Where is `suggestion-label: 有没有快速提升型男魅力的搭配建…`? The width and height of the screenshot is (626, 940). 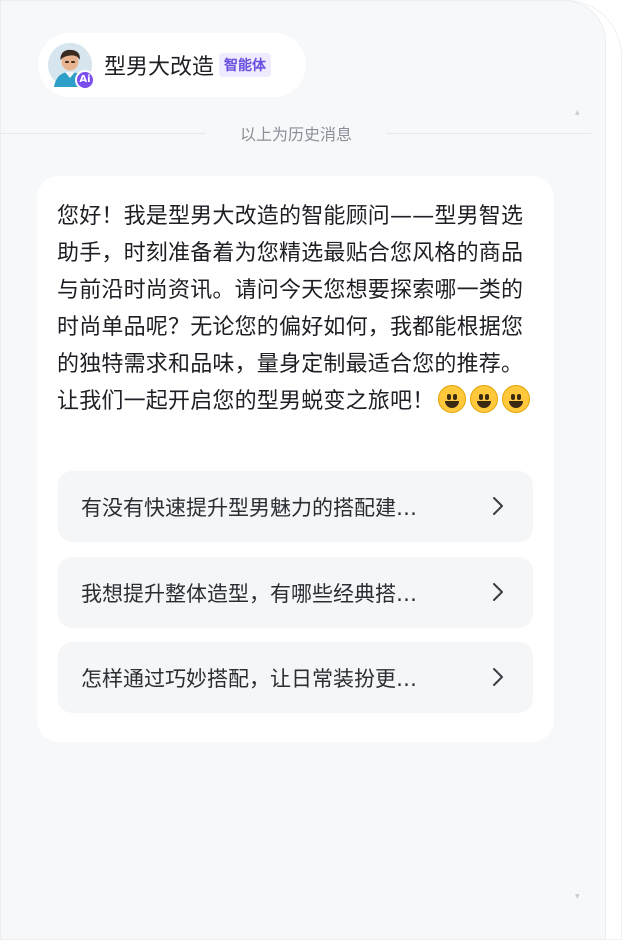
suggestion-label: 有没有快速提升型男魅力的搭配建… is located at coordinates (249, 507).